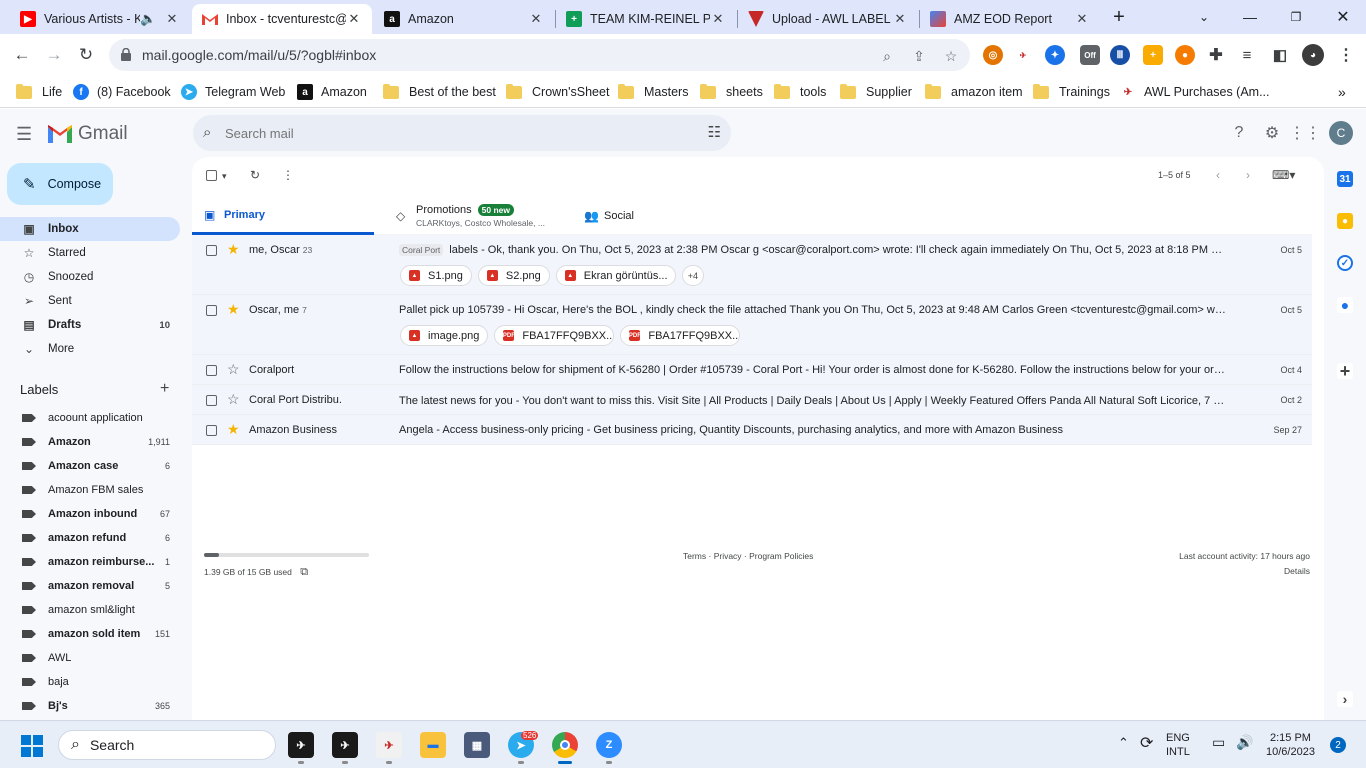 This screenshot has height=768, width=1366. What do you see at coordinates (164, 389) in the screenshot?
I see `add-label-icon: +` at bounding box center [164, 389].